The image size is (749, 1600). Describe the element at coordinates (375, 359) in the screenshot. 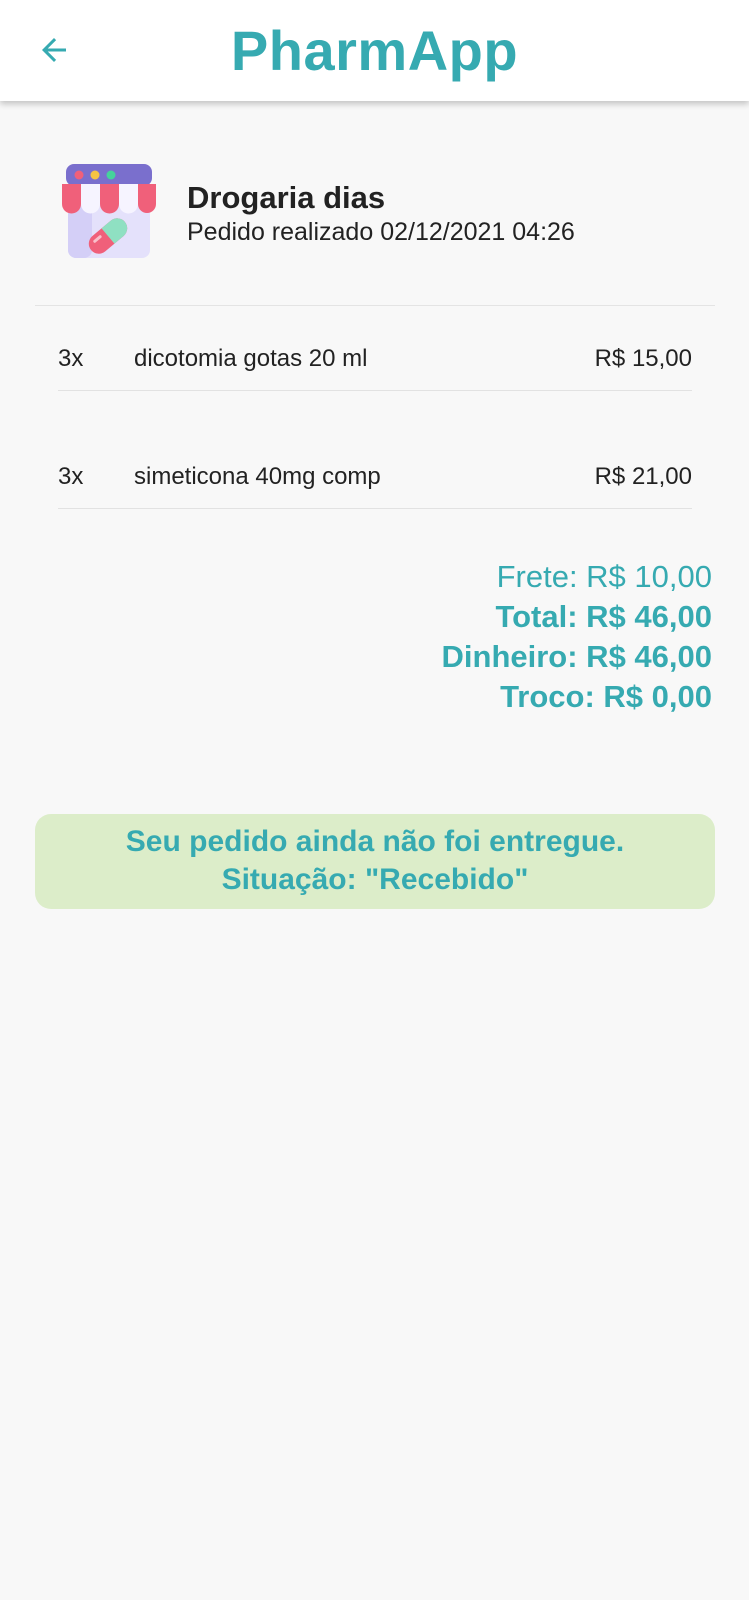

I see `list-item: 3x dicotomia gotas 20 ml R$ 15,00` at that location.